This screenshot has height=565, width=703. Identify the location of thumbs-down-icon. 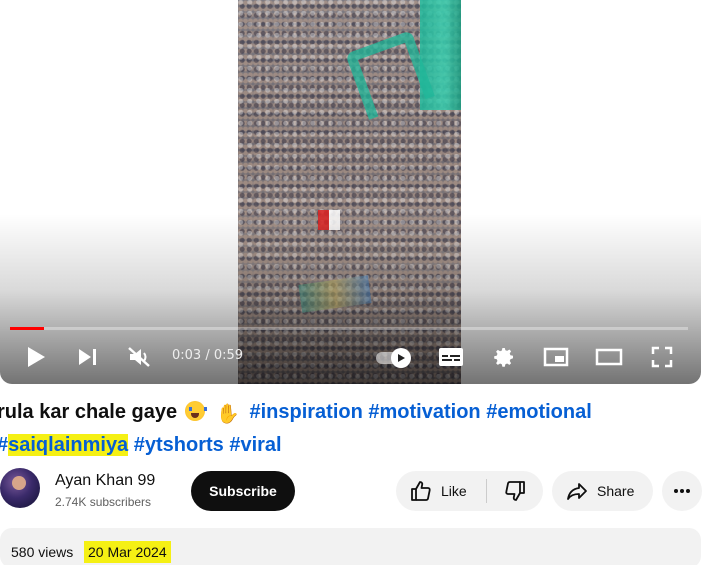
(515, 491).